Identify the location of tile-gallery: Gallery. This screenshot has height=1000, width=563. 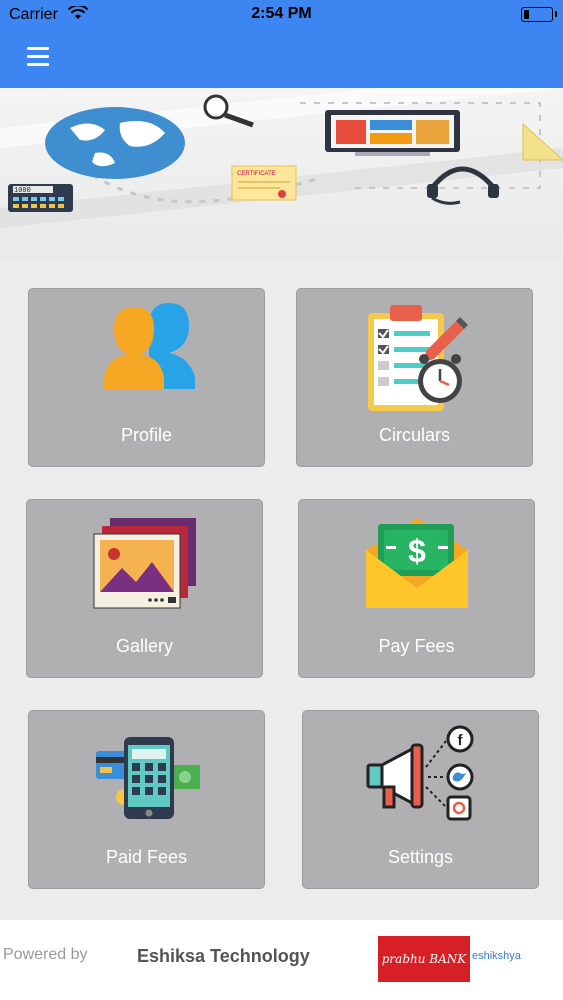
(144, 588).